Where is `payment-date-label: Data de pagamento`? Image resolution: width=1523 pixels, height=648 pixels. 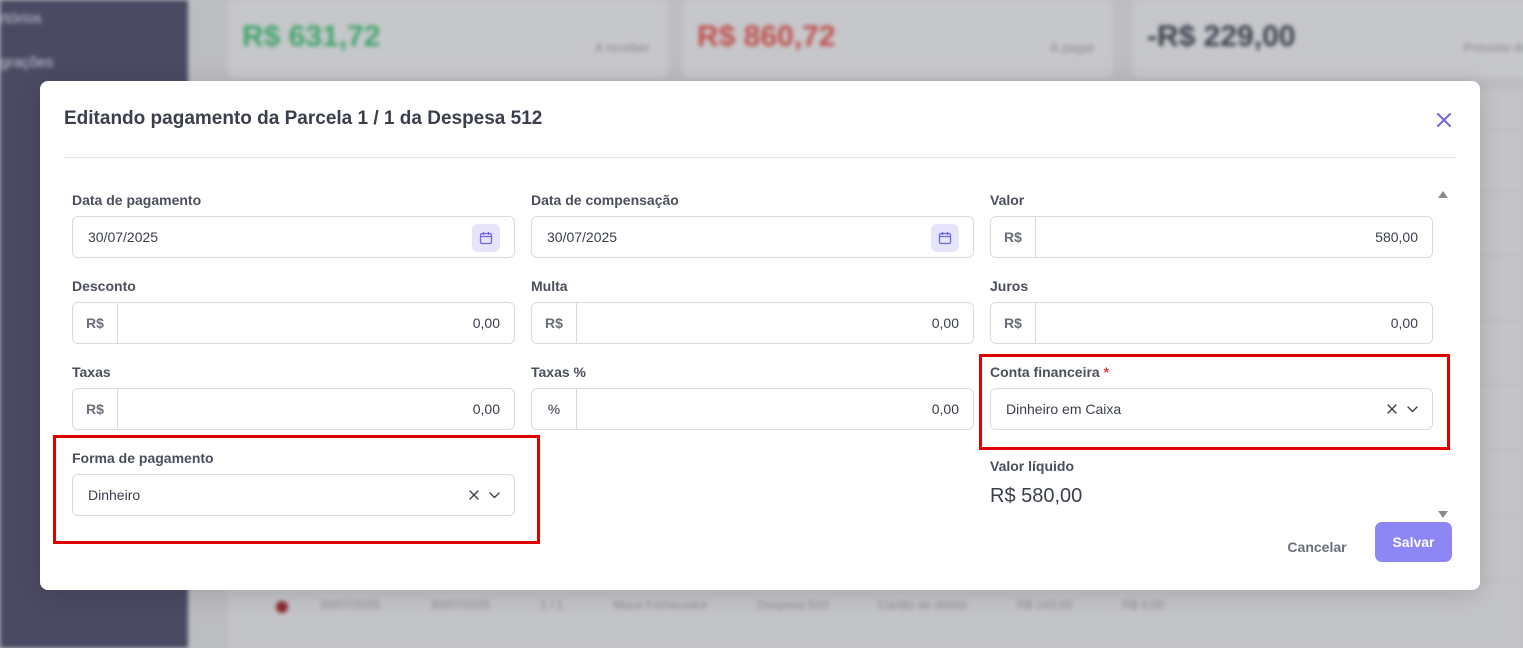
payment-date-label: Data de pagamento is located at coordinates (137, 200).